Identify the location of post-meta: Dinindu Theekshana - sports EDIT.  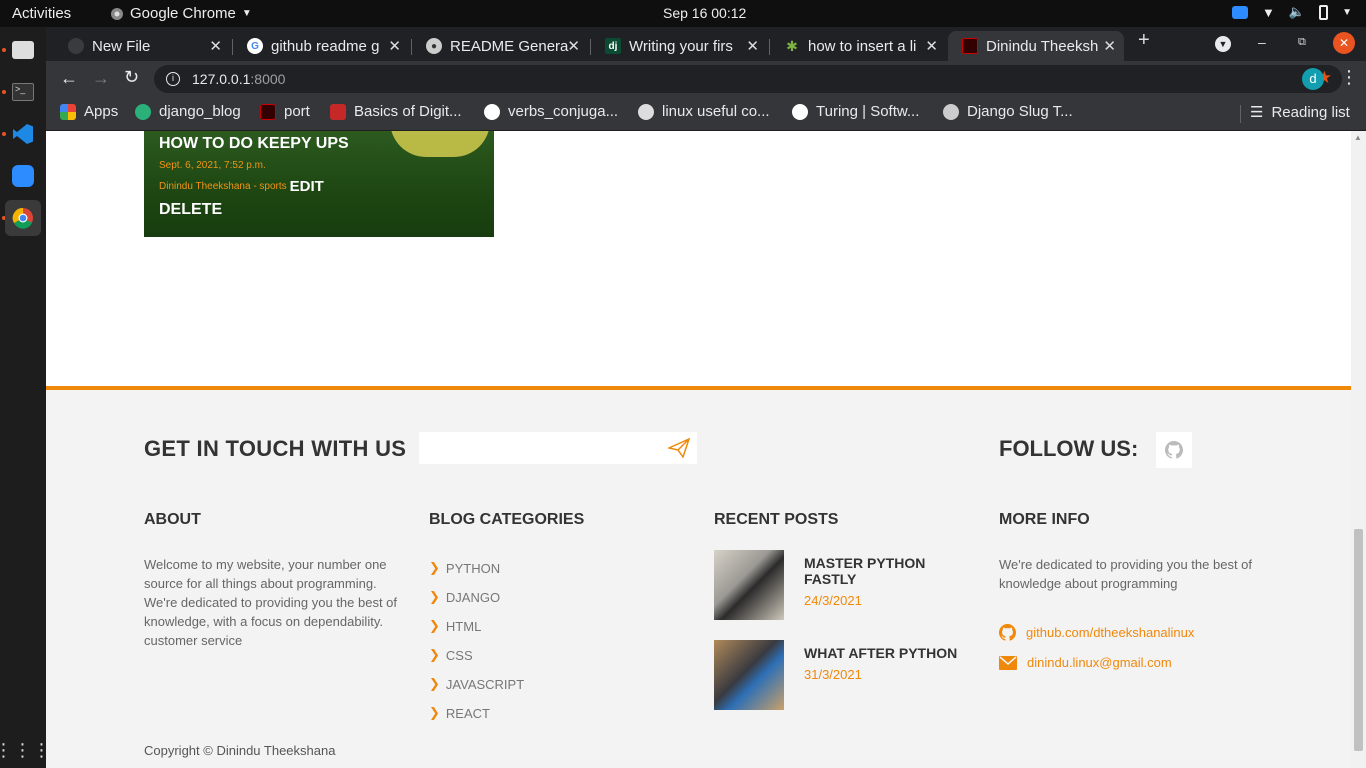
(241, 186).